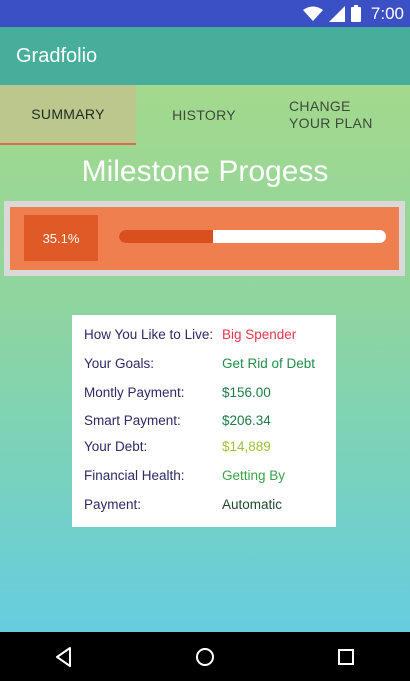  I want to click on tab-history-label: HISTORY, so click(204, 114).